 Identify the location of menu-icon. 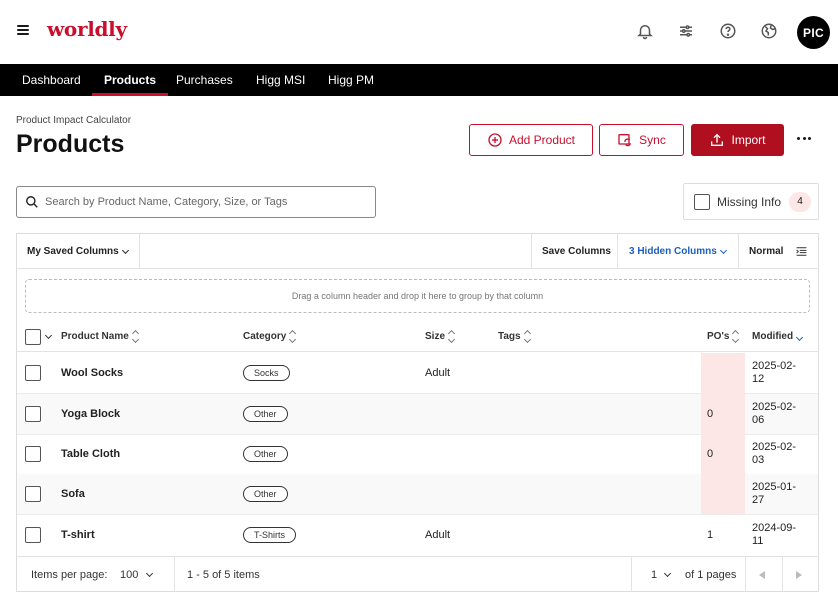
(23, 30).